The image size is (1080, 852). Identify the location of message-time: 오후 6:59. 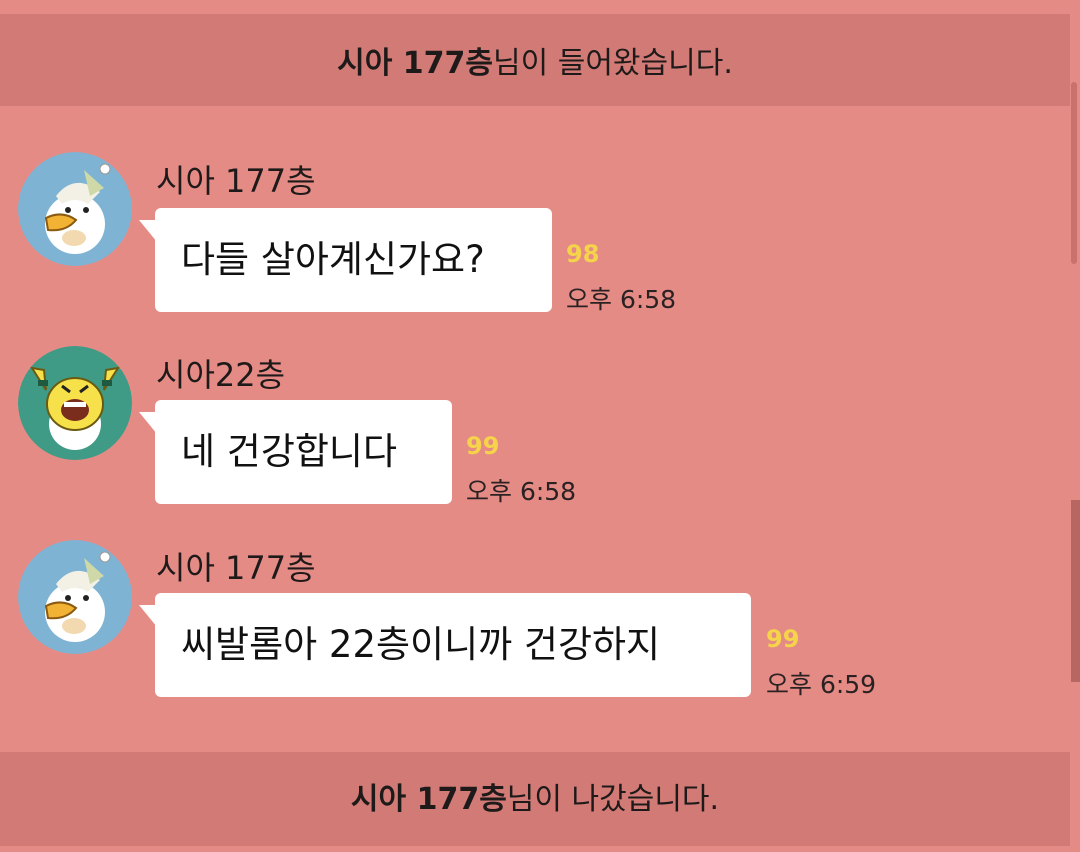
(821, 684).